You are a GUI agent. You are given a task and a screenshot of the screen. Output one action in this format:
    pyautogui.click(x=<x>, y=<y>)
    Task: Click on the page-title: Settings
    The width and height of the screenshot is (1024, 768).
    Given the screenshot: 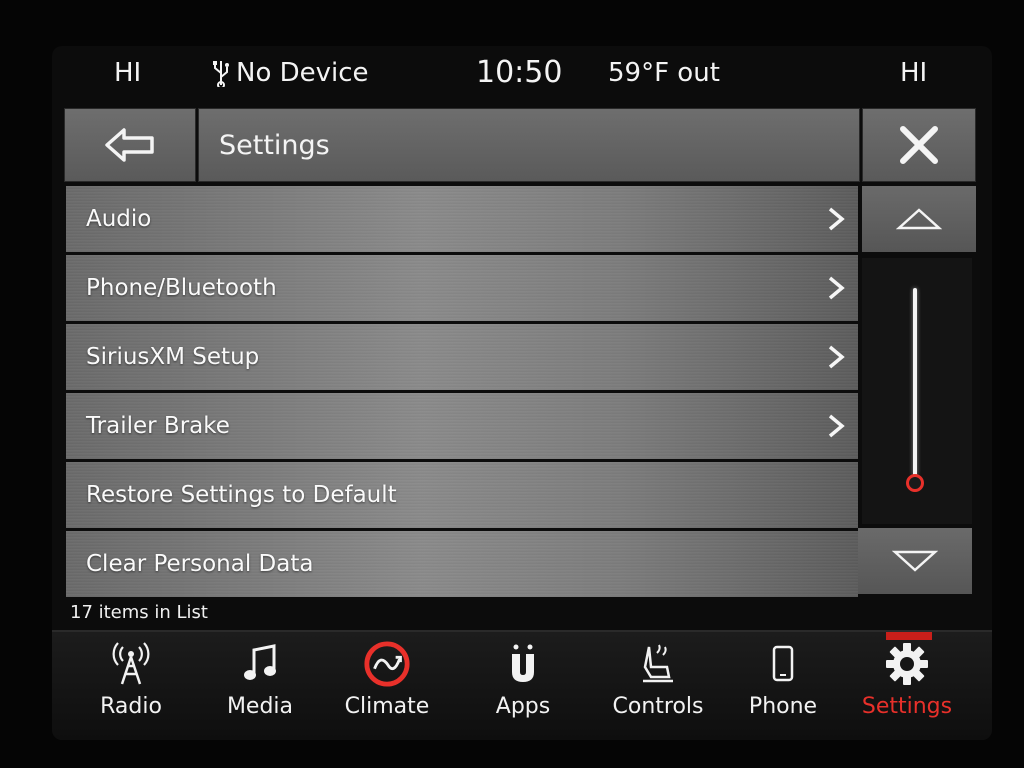 What is the action you would take?
    pyautogui.click(x=274, y=145)
    